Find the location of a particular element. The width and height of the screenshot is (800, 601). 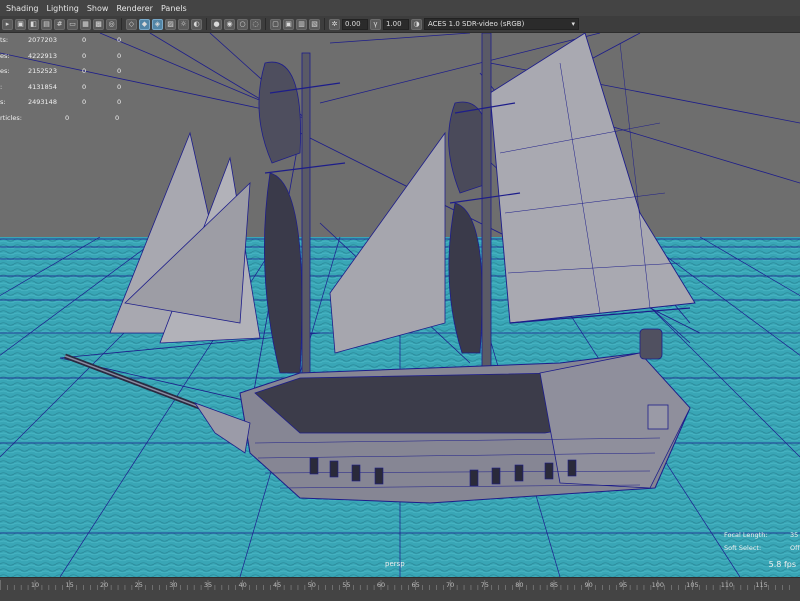

gamma-field is located at coordinates (396, 24).